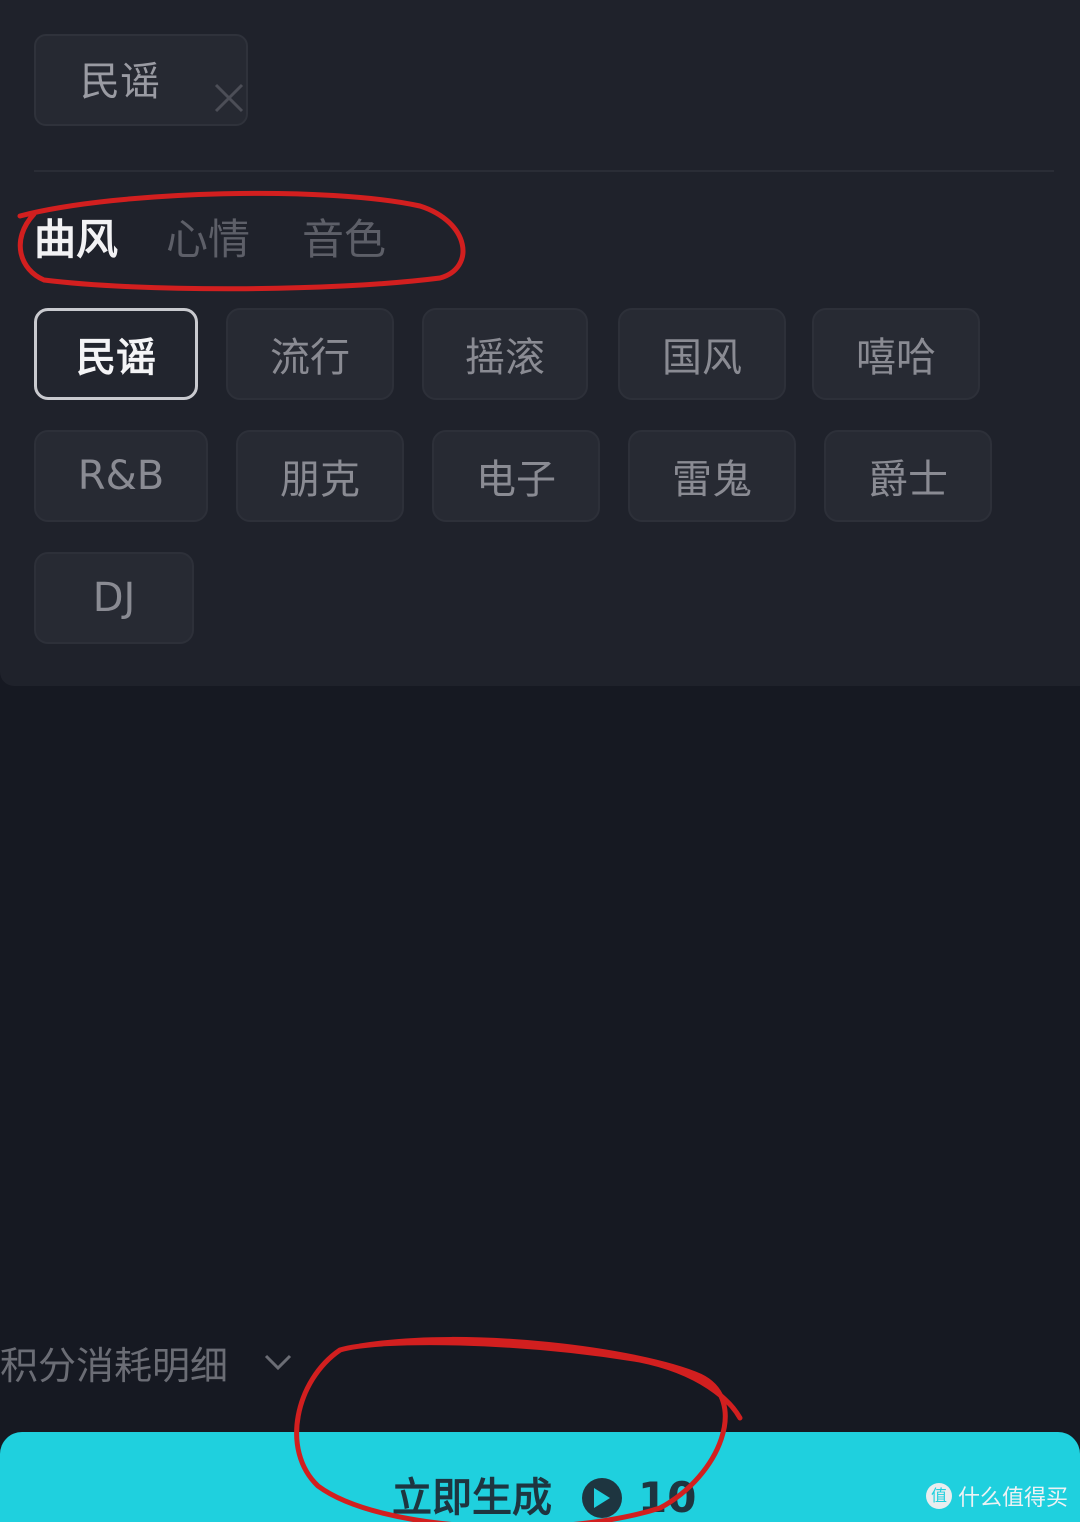 The height and width of the screenshot is (1522, 1080). What do you see at coordinates (938, 1496) in the screenshot?
I see `smzdm-logo-icon` at bounding box center [938, 1496].